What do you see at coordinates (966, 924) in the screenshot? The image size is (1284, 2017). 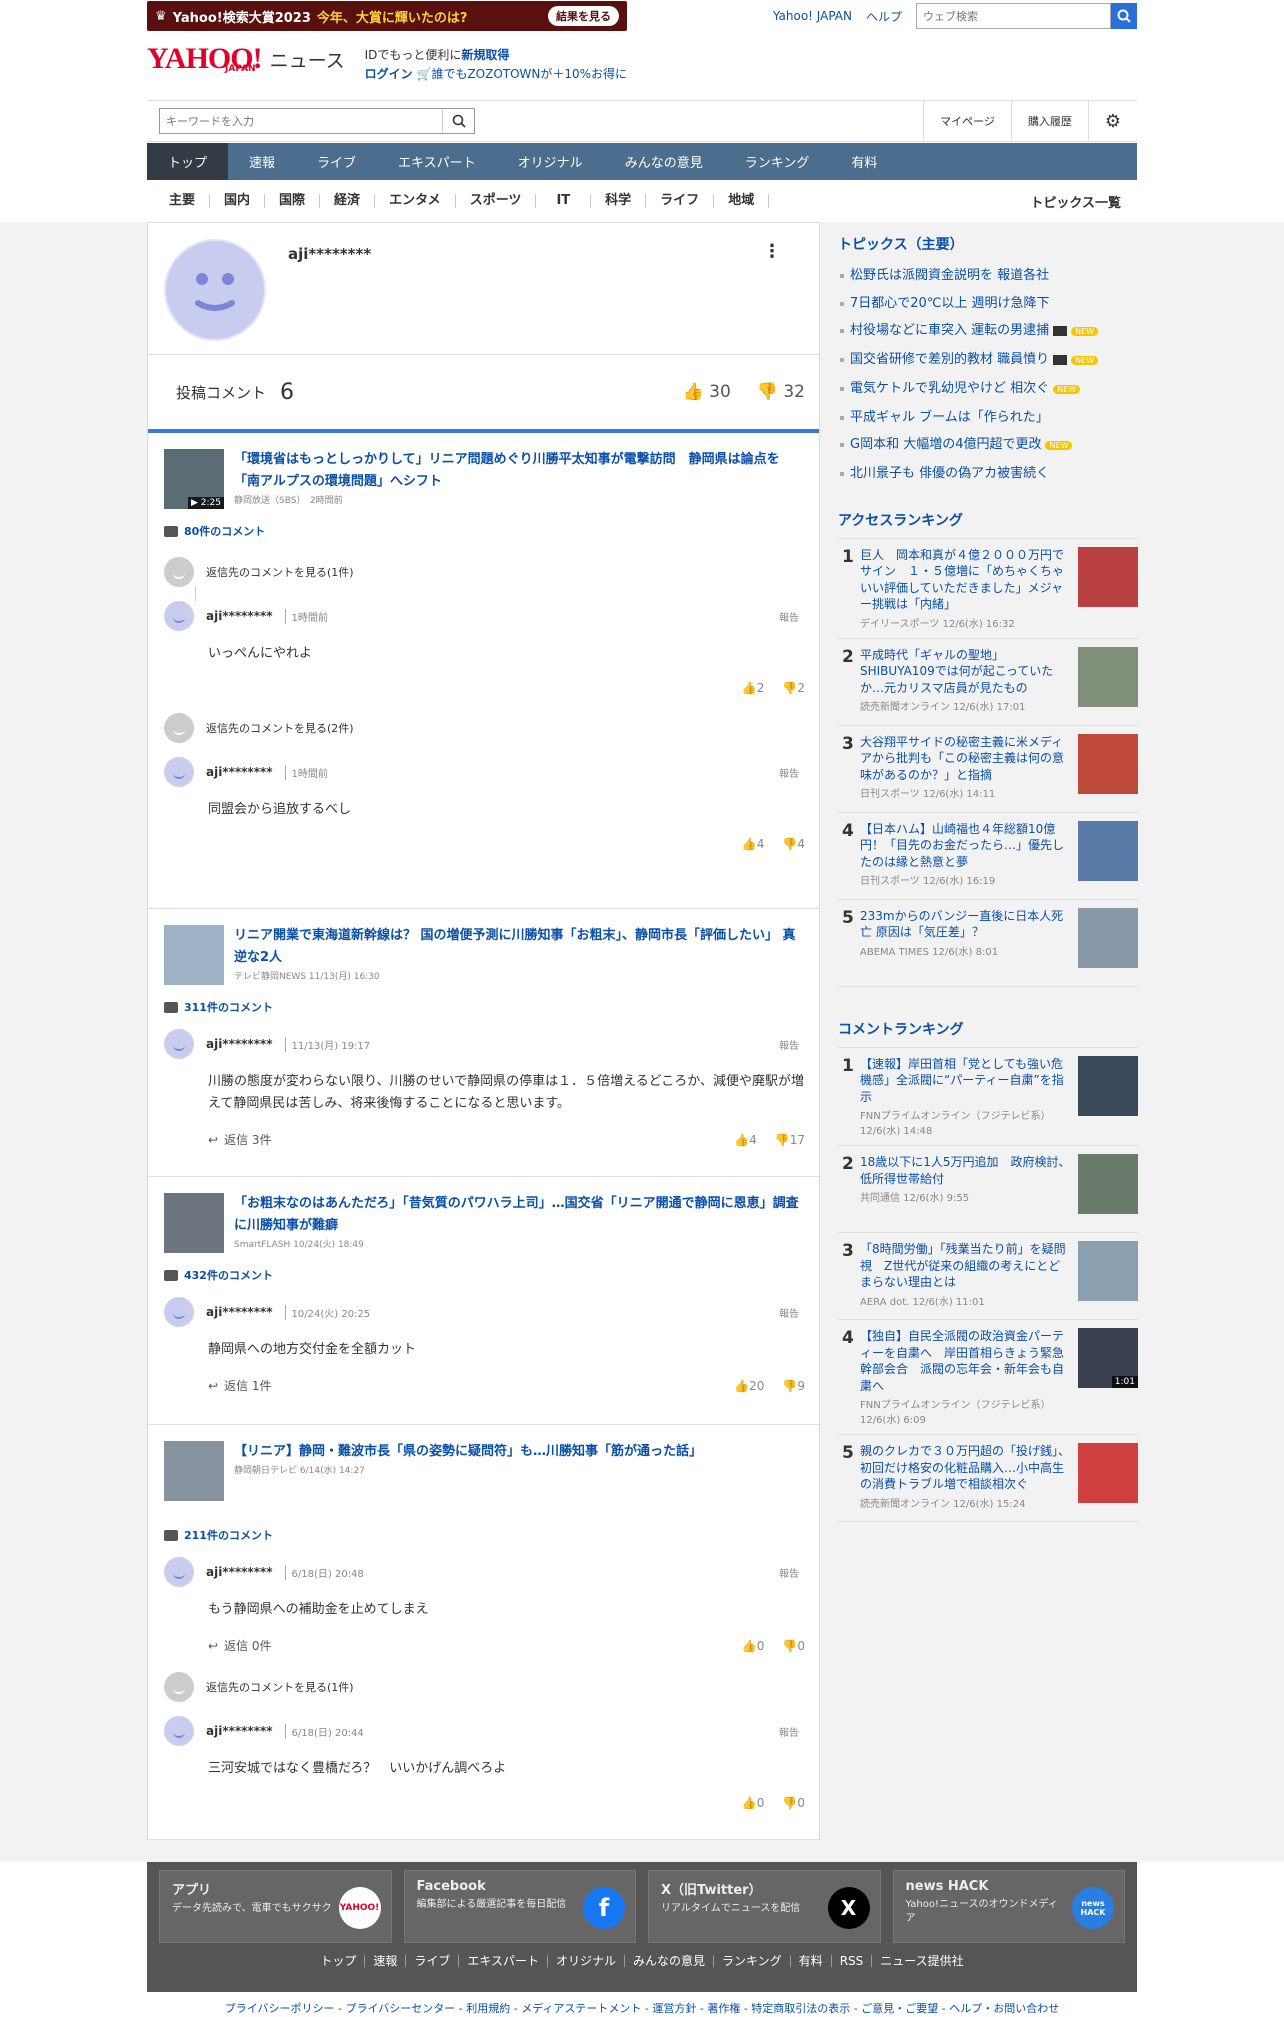 I see `rank-title: 233mからのバンジー直後に日本人死亡 原因は「気圧差」？` at bounding box center [966, 924].